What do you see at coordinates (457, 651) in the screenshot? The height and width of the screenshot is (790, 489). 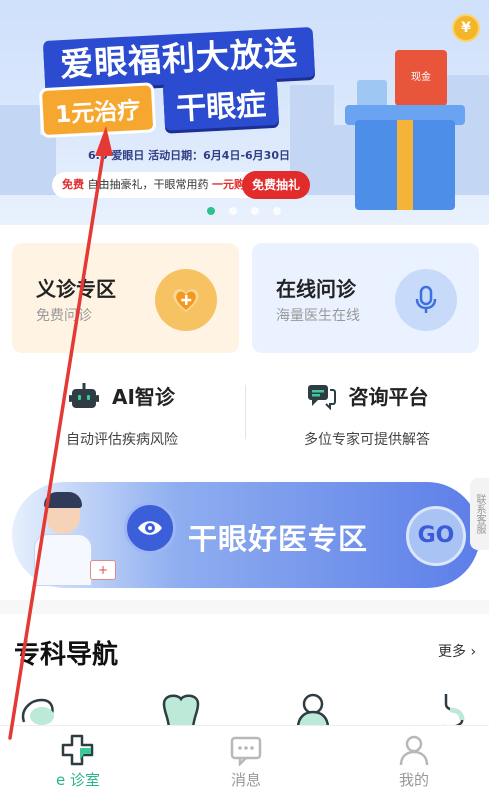 I see `more-link: 更多 ›` at bounding box center [457, 651].